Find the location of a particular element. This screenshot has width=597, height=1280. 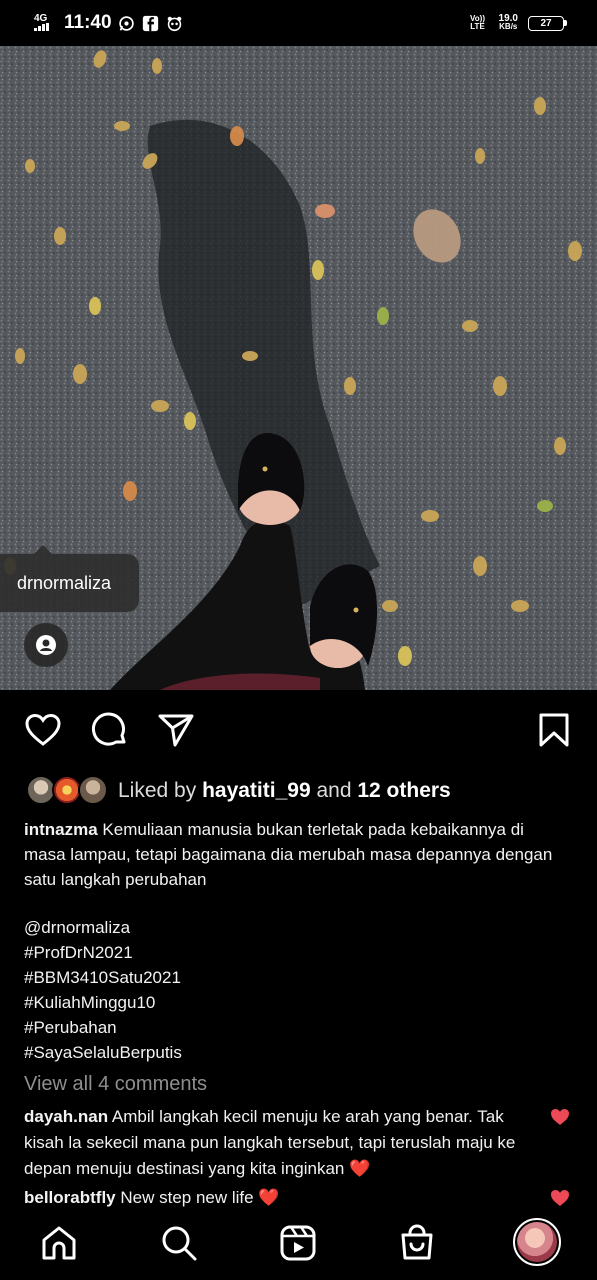

share-button is located at coordinates (176, 730).